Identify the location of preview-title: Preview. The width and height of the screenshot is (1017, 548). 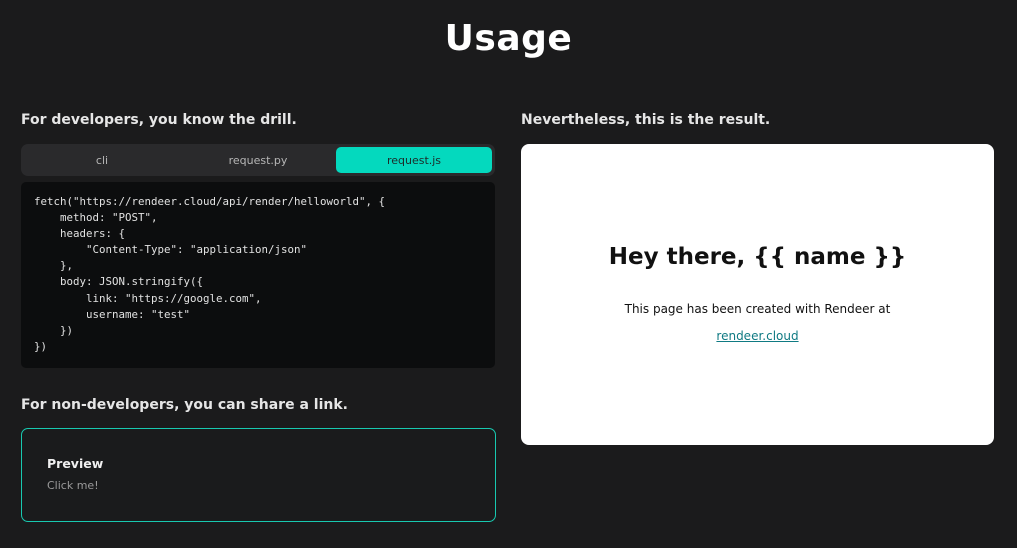
(75, 463).